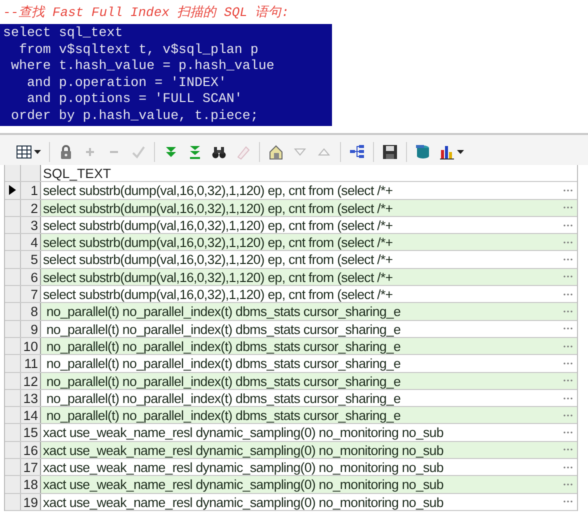  What do you see at coordinates (138, 50) in the screenshot?
I see `code-line: from v$sqltext t, v$sql_plan p` at bounding box center [138, 50].